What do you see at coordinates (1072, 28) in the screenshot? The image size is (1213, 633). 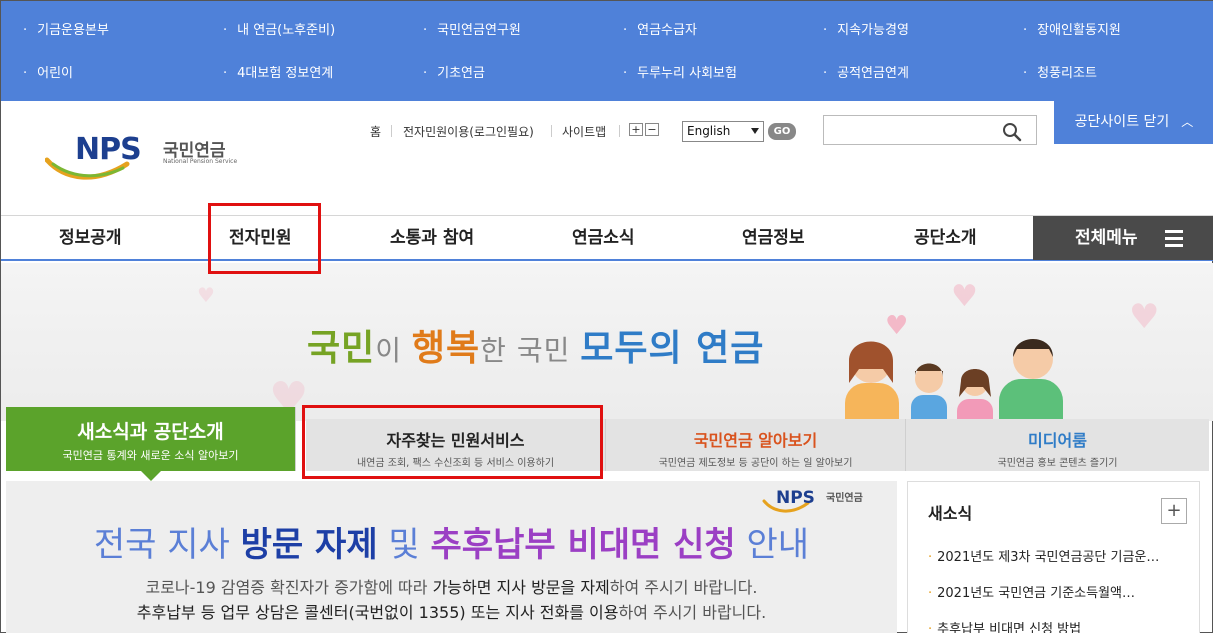 I see `top-link-disability-support: 장애인활동지원` at bounding box center [1072, 28].